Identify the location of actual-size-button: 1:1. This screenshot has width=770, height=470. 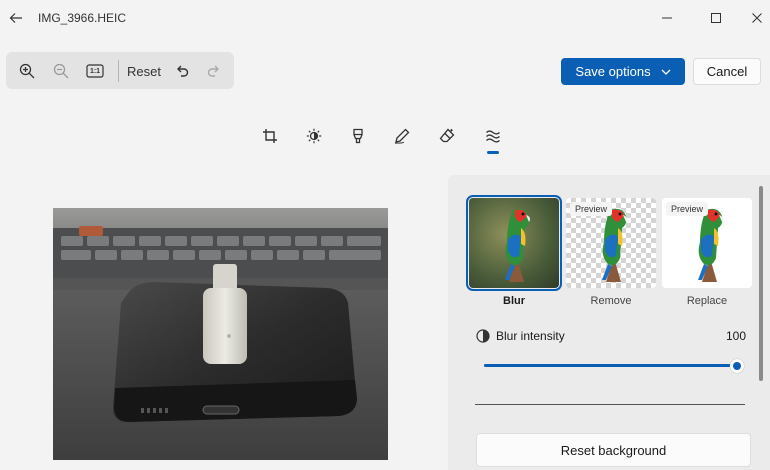
(95, 71).